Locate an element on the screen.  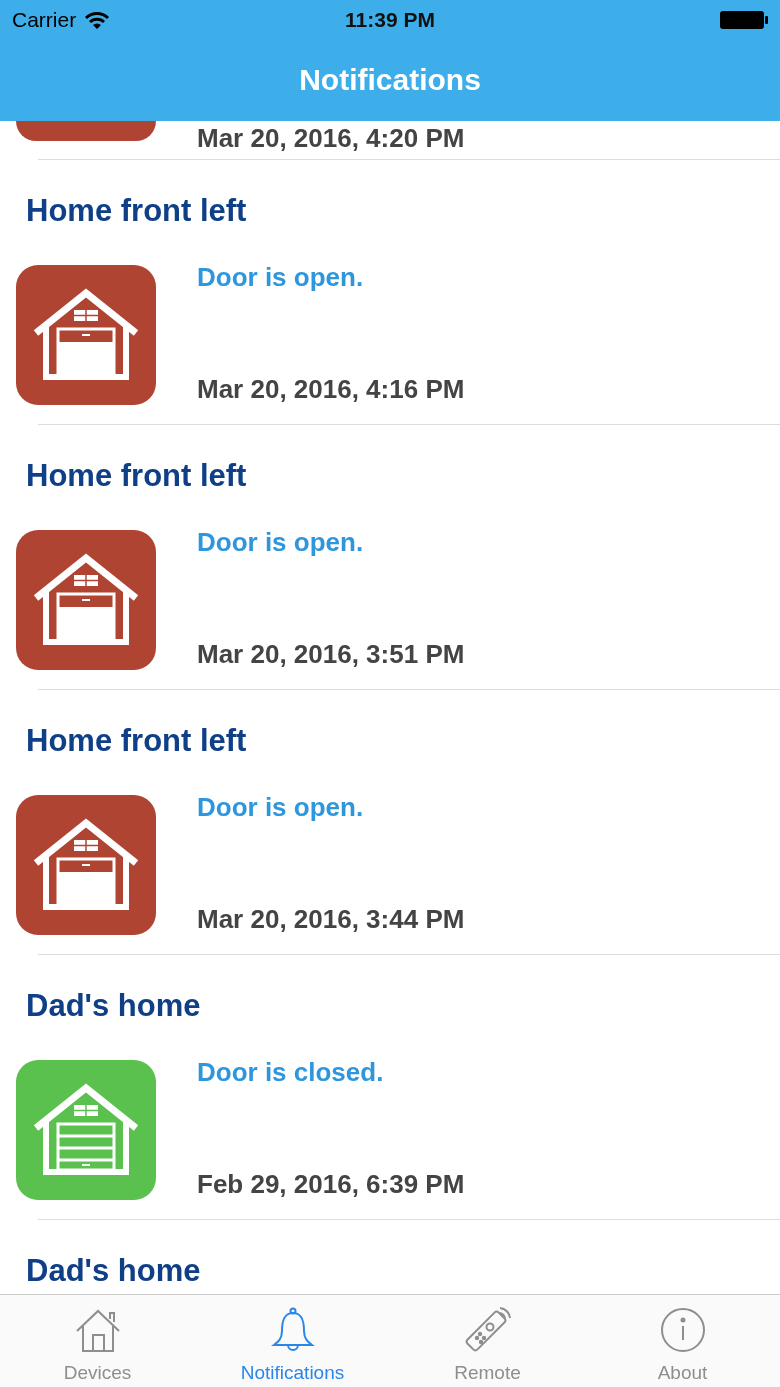
notification-date: Mar 20, 2016, 4:16 PM is located at coordinates (331, 389).